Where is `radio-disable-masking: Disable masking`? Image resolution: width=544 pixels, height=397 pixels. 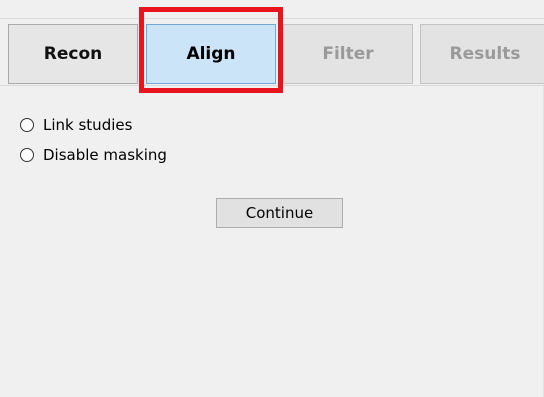 radio-disable-masking: Disable masking is located at coordinates (93, 155).